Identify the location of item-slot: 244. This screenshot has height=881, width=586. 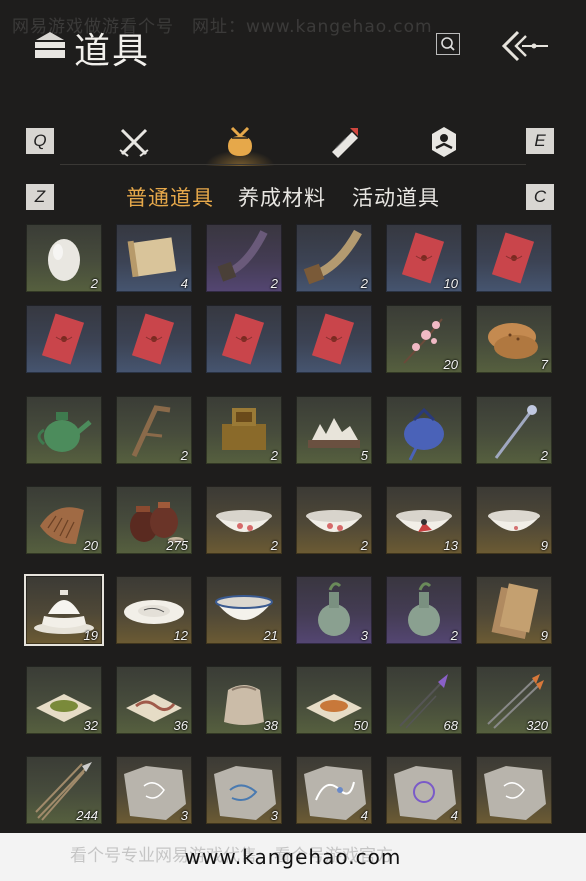
(64, 790).